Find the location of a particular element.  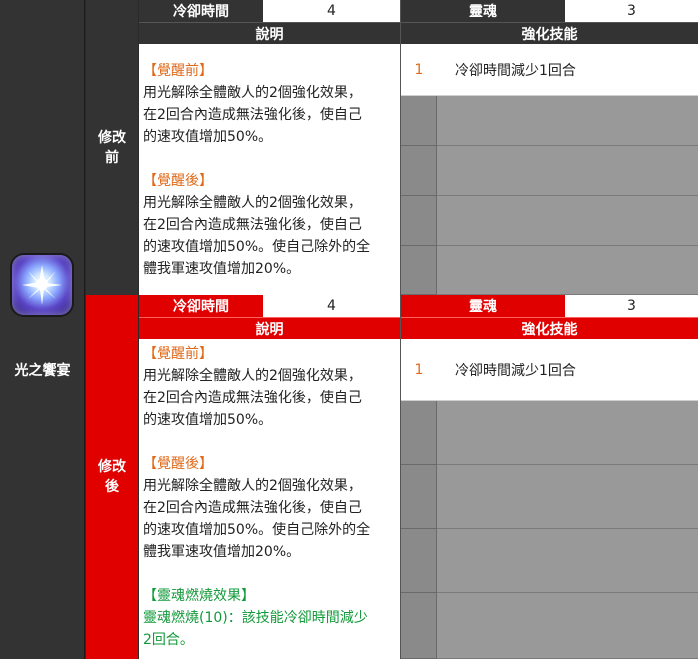

before-label-text: 修改前 is located at coordinates (112, 147).